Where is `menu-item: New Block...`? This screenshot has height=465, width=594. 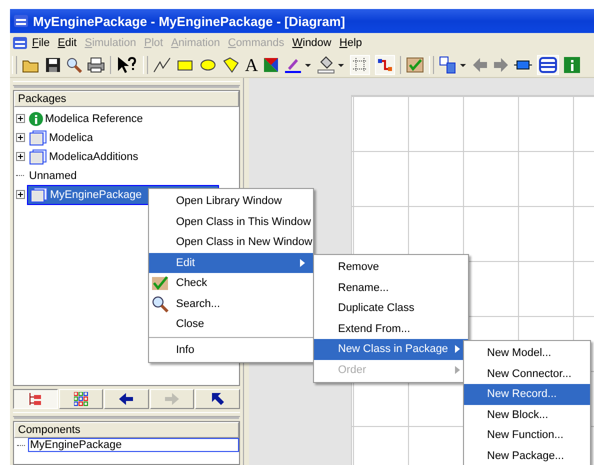 menu-item: New Block... is located at coordinates (527, 414).